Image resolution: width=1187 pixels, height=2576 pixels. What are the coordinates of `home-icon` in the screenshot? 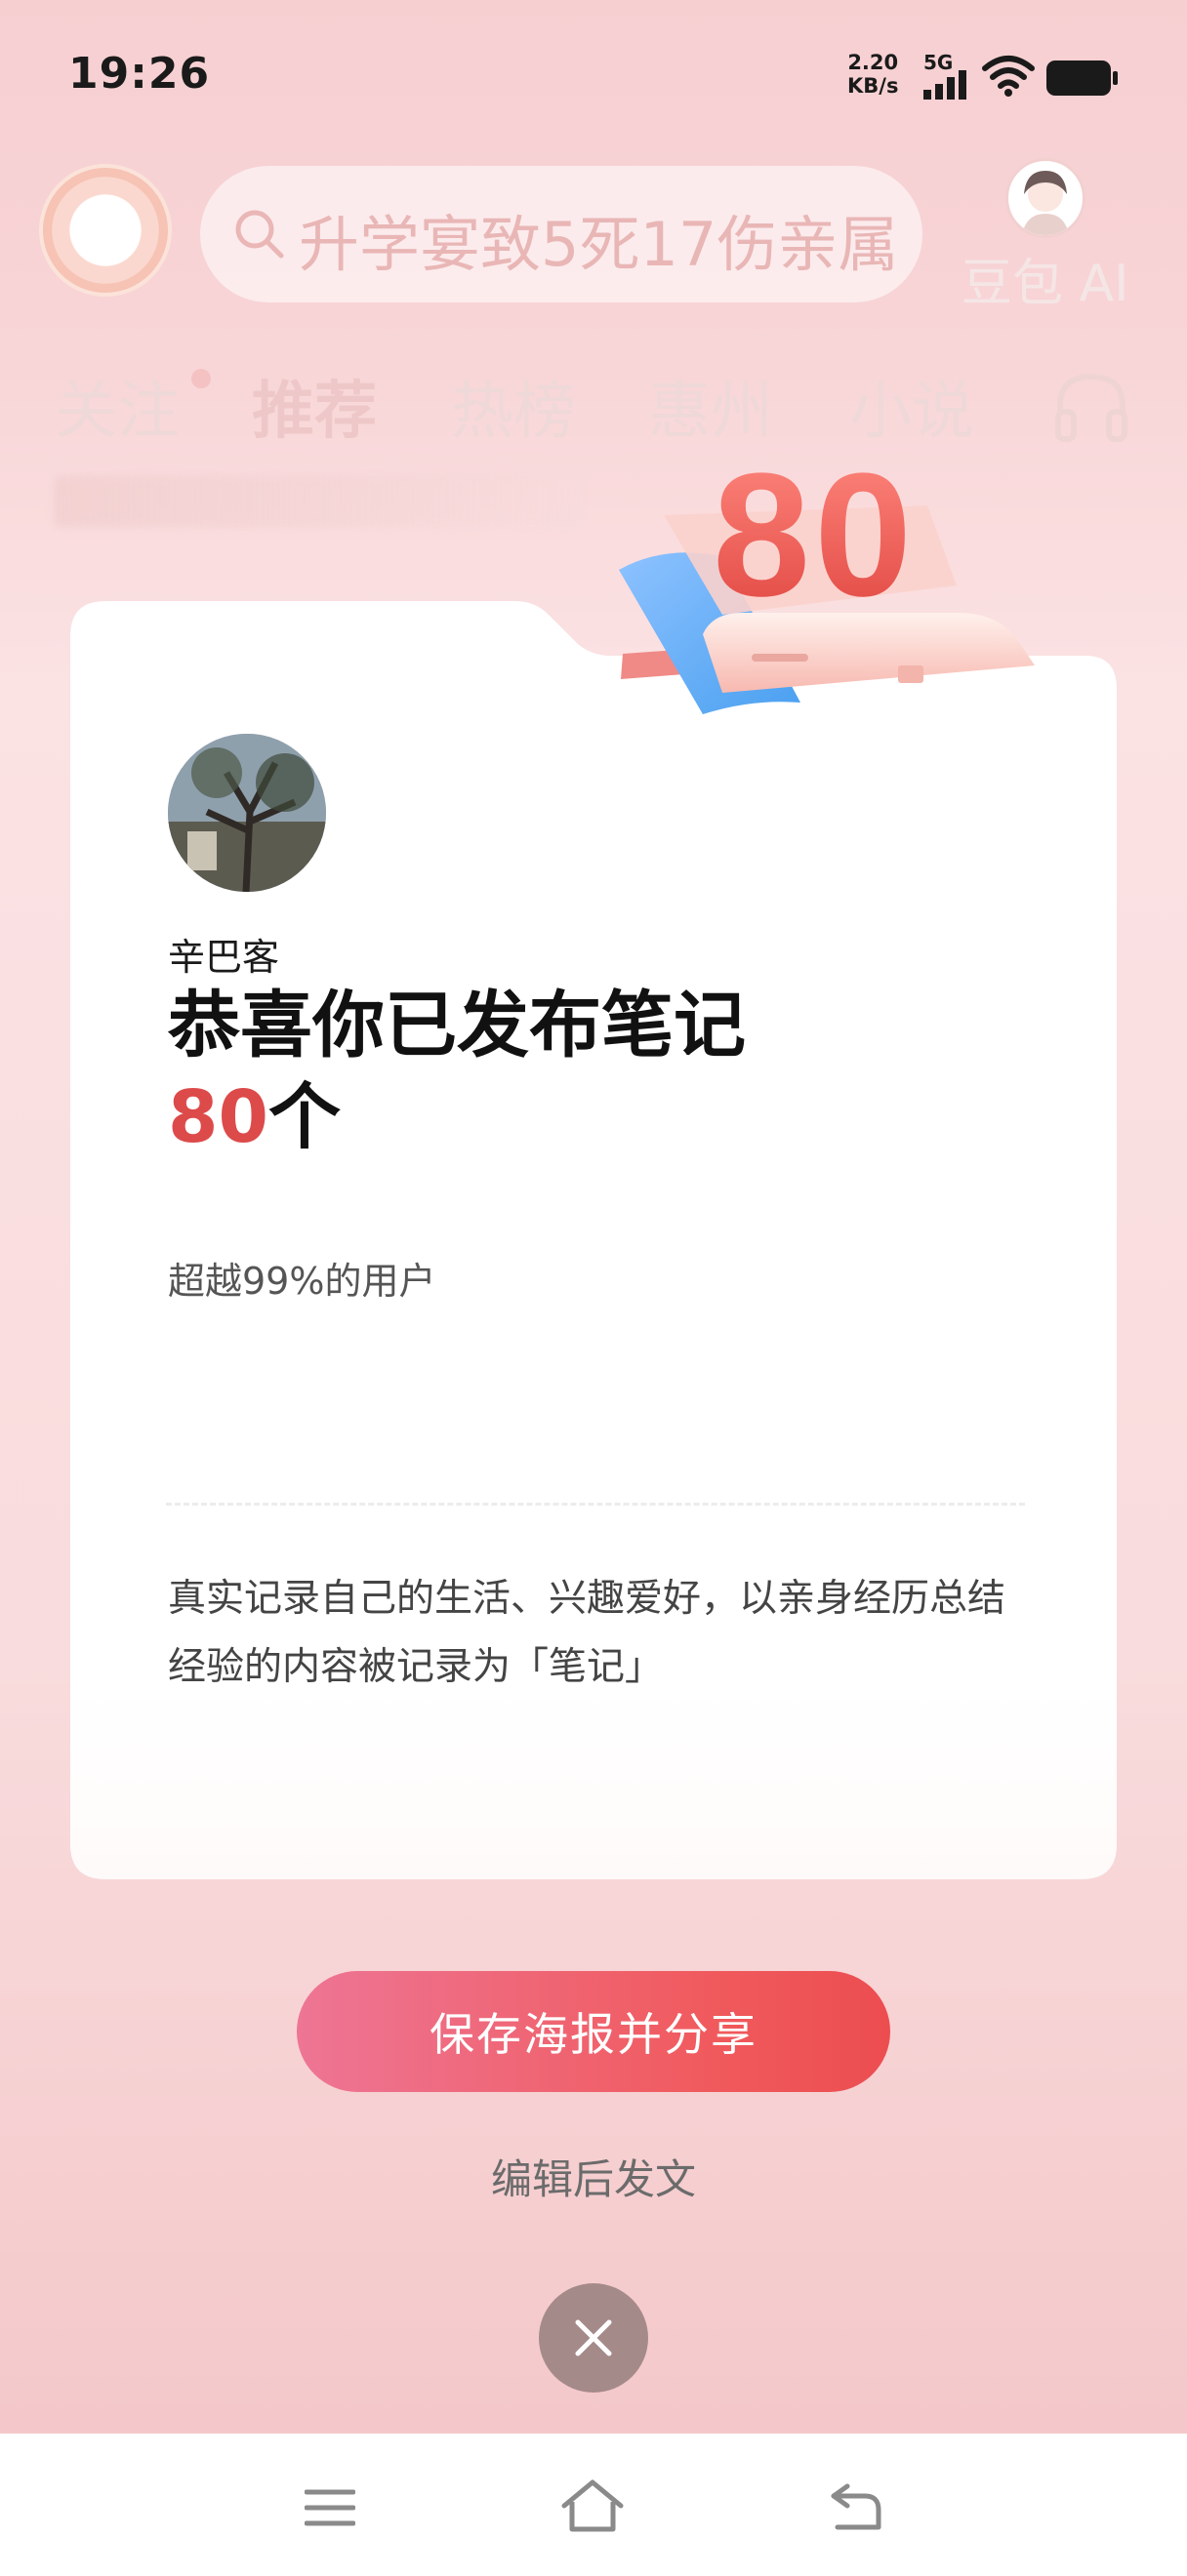 It's located at (592, 2505).